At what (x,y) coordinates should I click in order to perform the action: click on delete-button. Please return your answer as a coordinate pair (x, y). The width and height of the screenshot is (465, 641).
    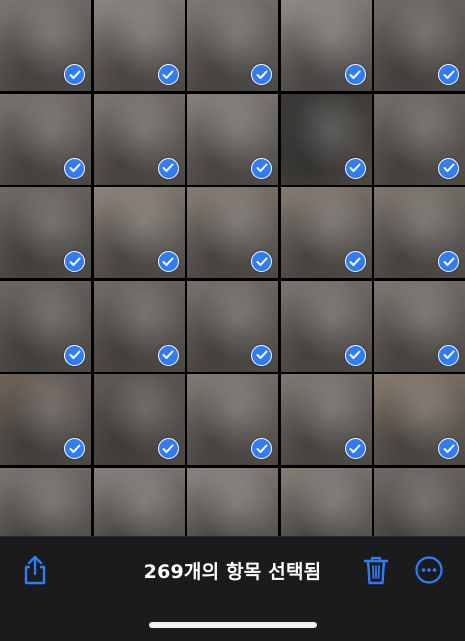
    Looking at the image, I should click on (376, 572).